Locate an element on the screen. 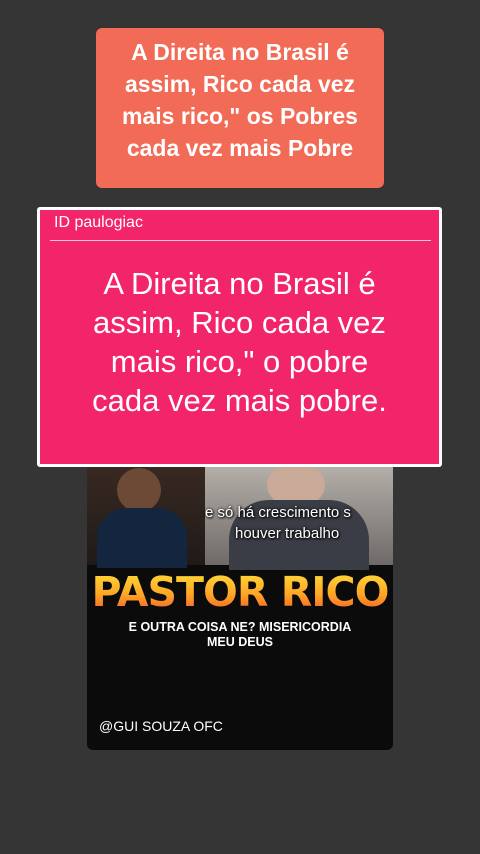  card-quote-line: cada vez mais pobre. is located at coordinates (239, 400).